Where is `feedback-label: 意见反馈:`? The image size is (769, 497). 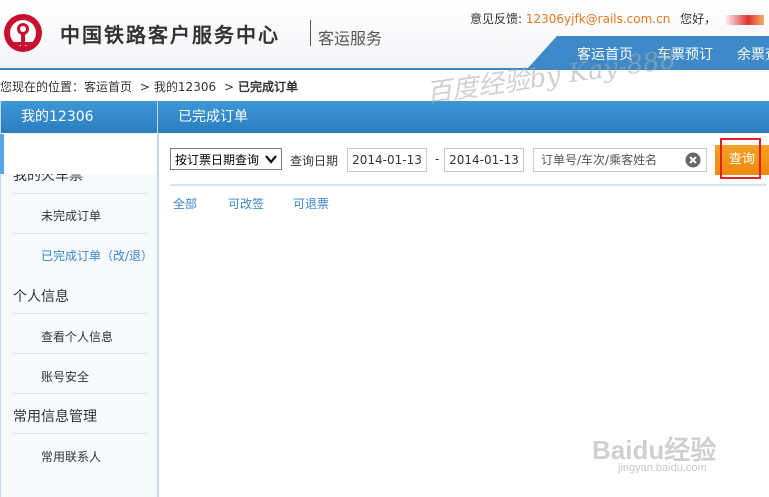
feedback-label: 意见反馈: is located at coordinates (496, 19).